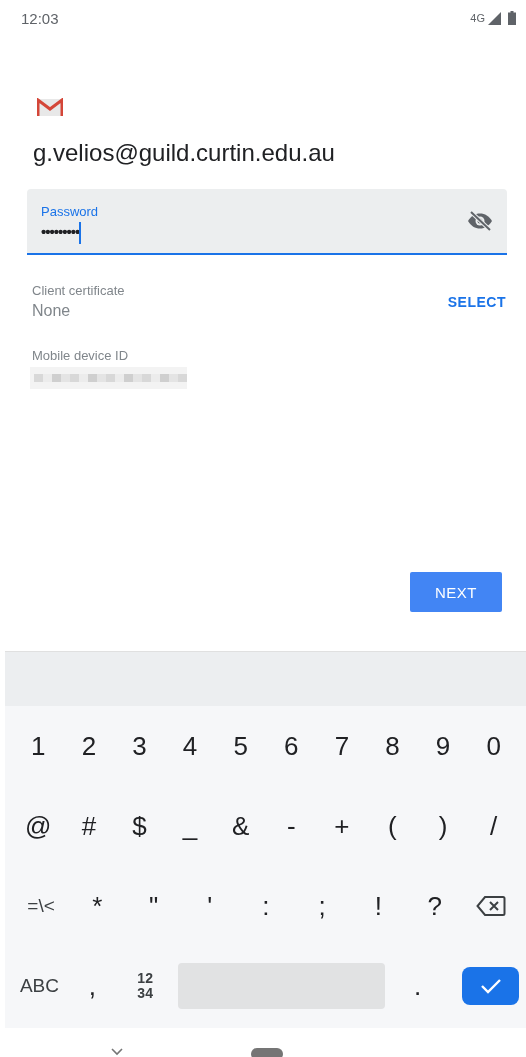  Describe the element at coordinates (434, 906) in the screenshot. I see `key: ?` at that location.